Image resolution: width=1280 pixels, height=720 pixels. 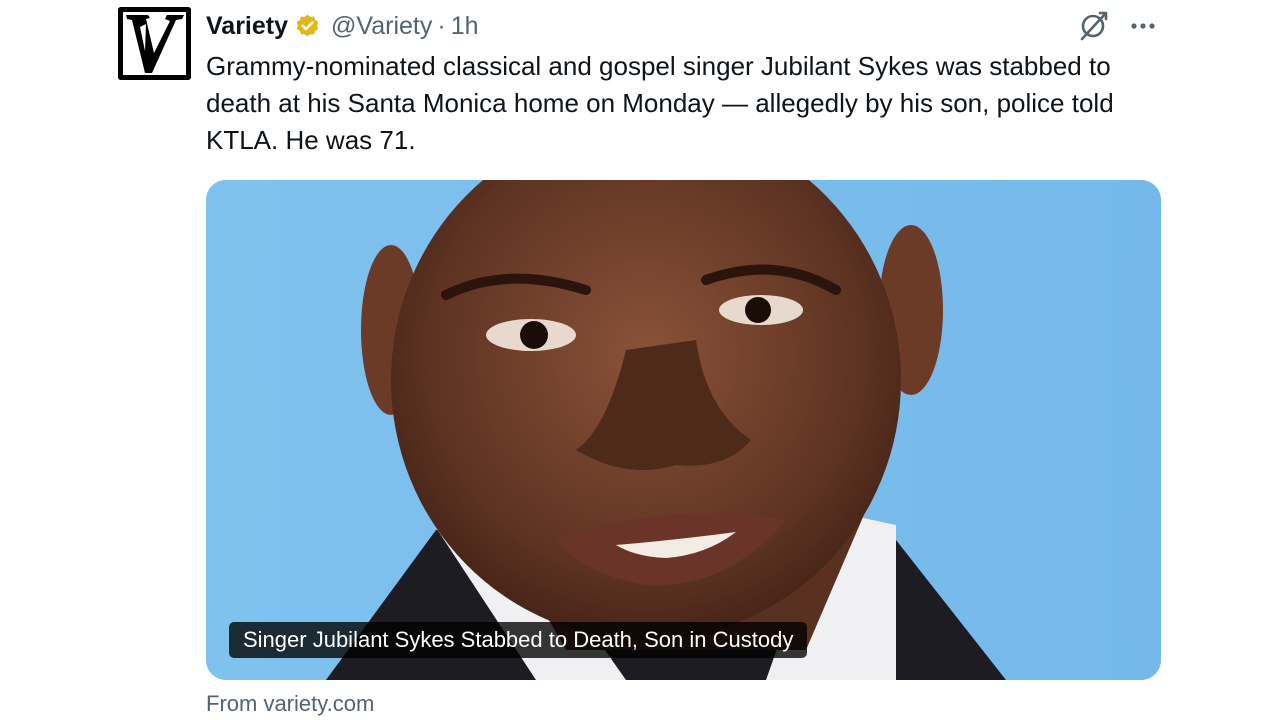 I want to click on tweet-header: Variety @Variety · 1h, so click(x=342, y=26).